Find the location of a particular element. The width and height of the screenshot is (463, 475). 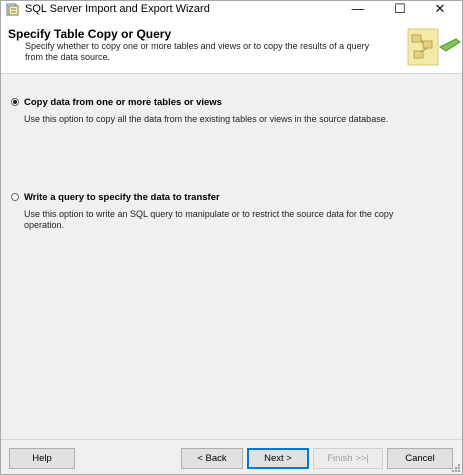

window-title: SQL Server Import and Export Wizard is located at coordinates (117, 9).